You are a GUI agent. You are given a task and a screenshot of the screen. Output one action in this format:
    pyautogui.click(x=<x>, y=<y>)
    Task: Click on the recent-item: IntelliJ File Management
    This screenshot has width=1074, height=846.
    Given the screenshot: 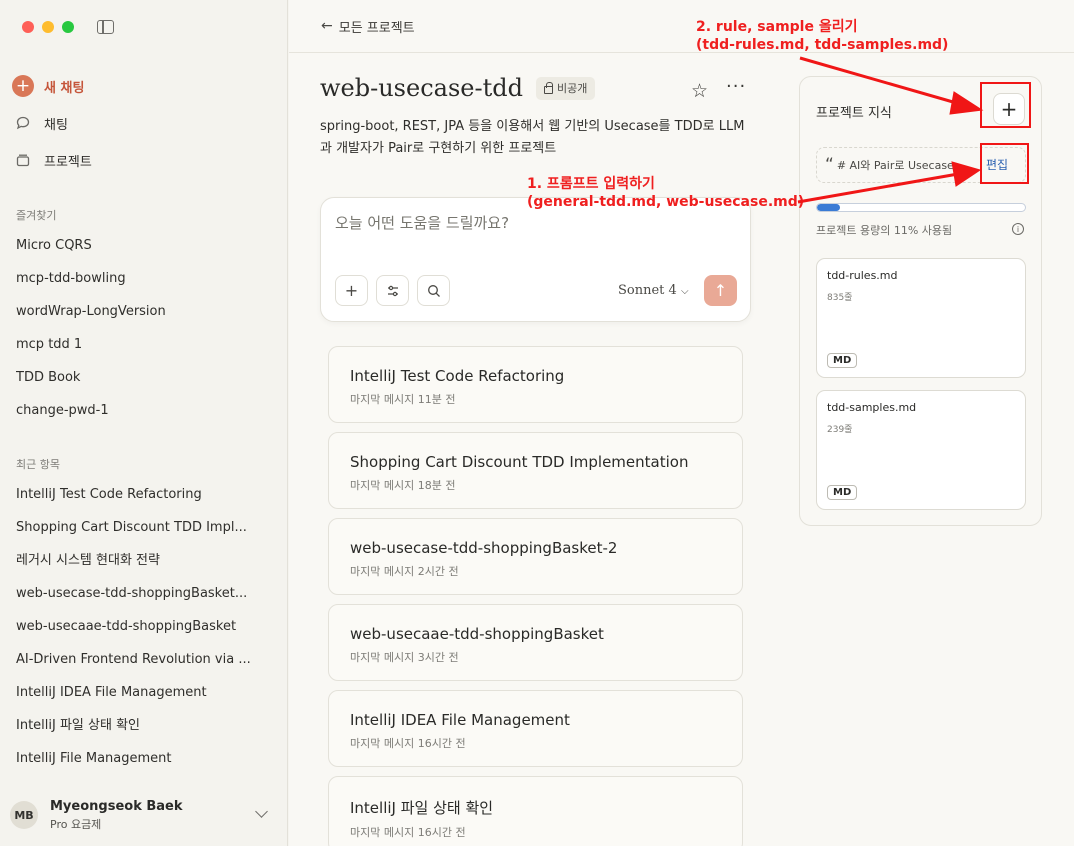 What is the action you would take?
    pyautogui.click(x=141, y=758)
    